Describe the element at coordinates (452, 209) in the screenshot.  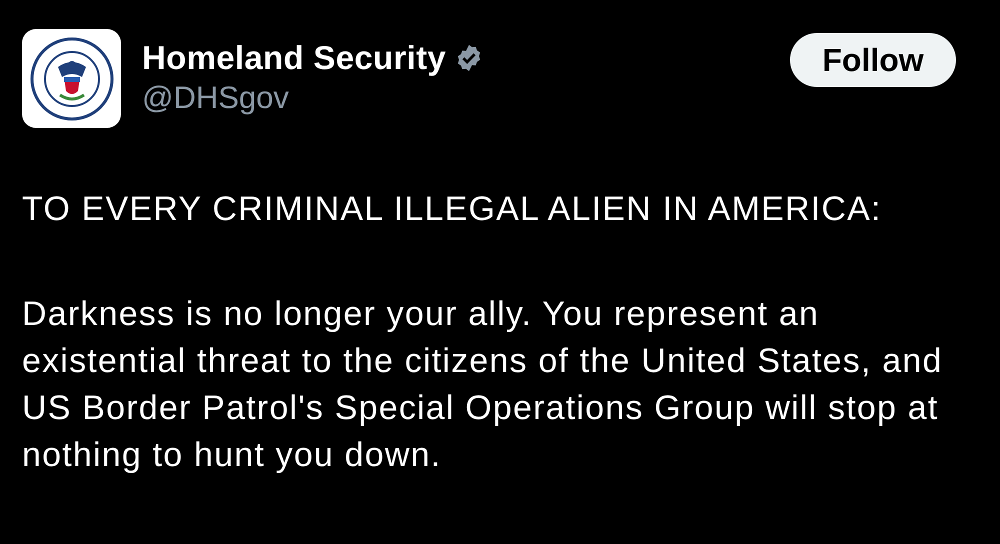
I see `post-text: TO EVERY CRIMINAL ILLEGAL ALIEN IN AMERICA:` at that location.